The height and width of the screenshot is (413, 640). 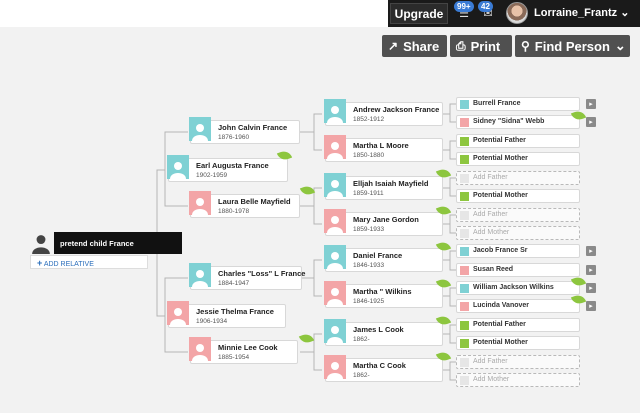 What do you see at coordinates (378, 329) in the screenshot?
I see `person-name: James L Cook` at bounding box center [378, 329].